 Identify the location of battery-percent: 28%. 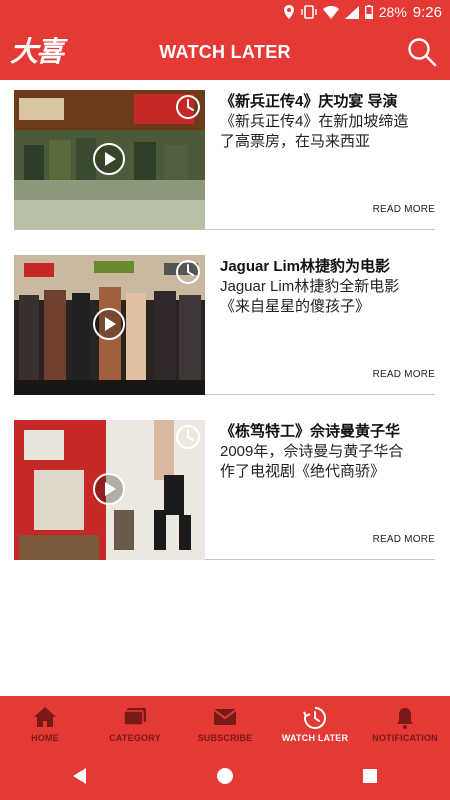
(392, 12).